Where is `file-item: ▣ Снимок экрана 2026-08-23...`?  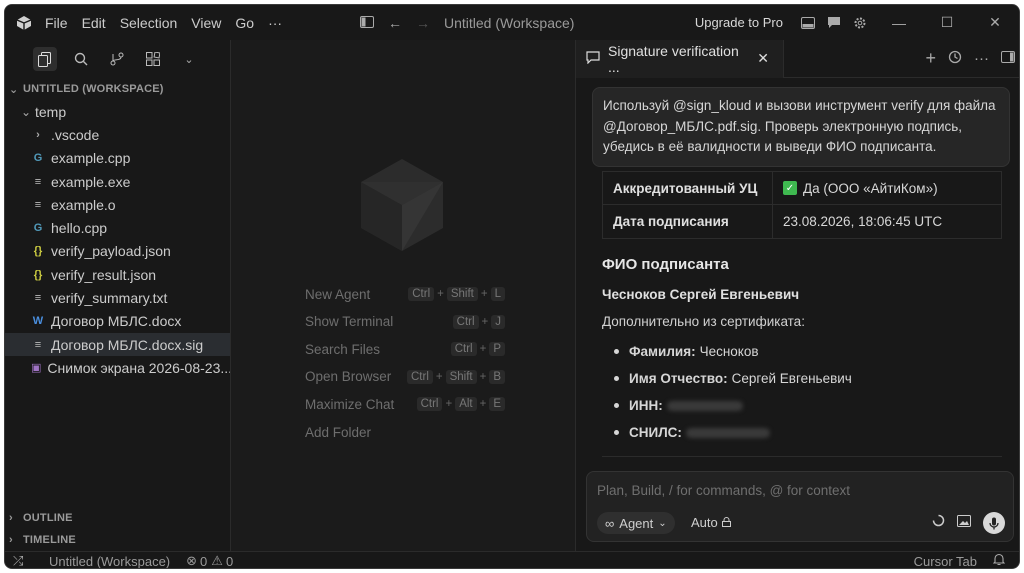
file-item: ▣ Снимок экрана 2026-08-23... is located at coordinates (117, 367).